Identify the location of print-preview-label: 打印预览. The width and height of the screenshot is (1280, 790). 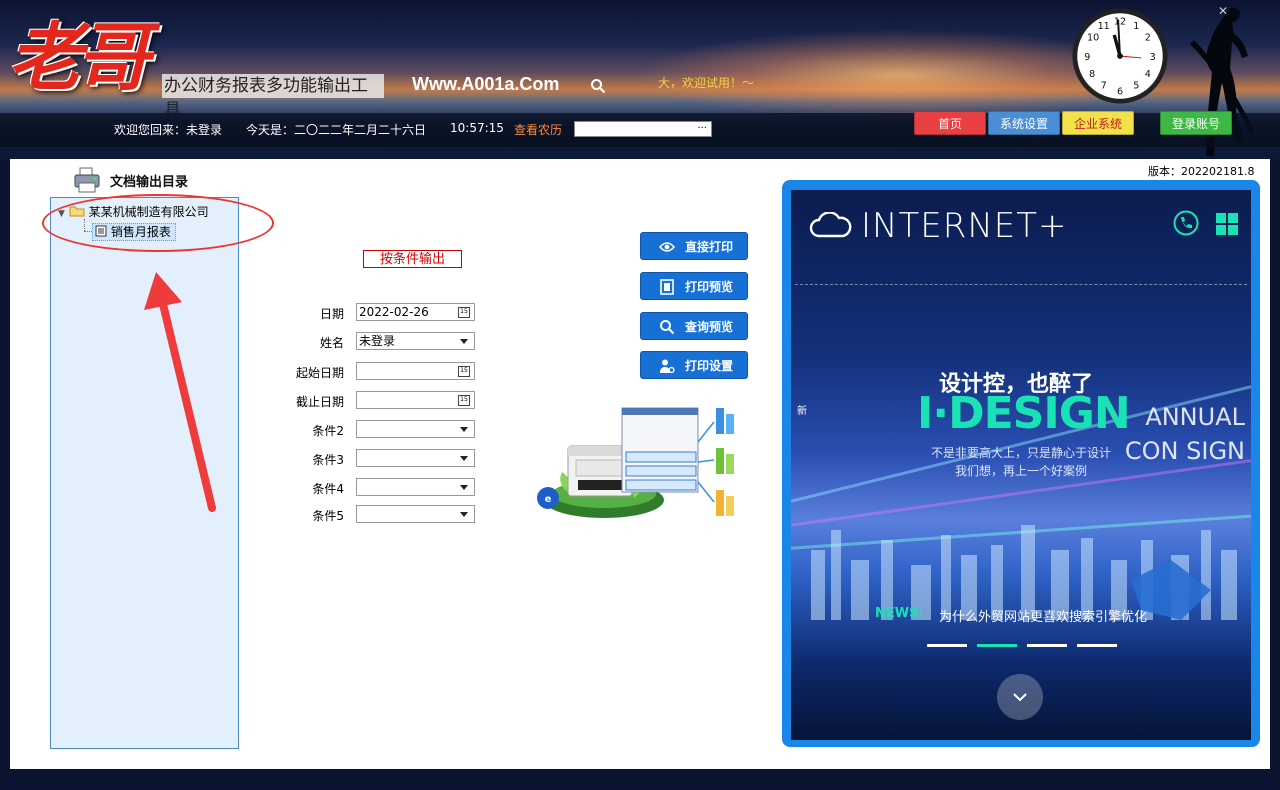
(709, 287).